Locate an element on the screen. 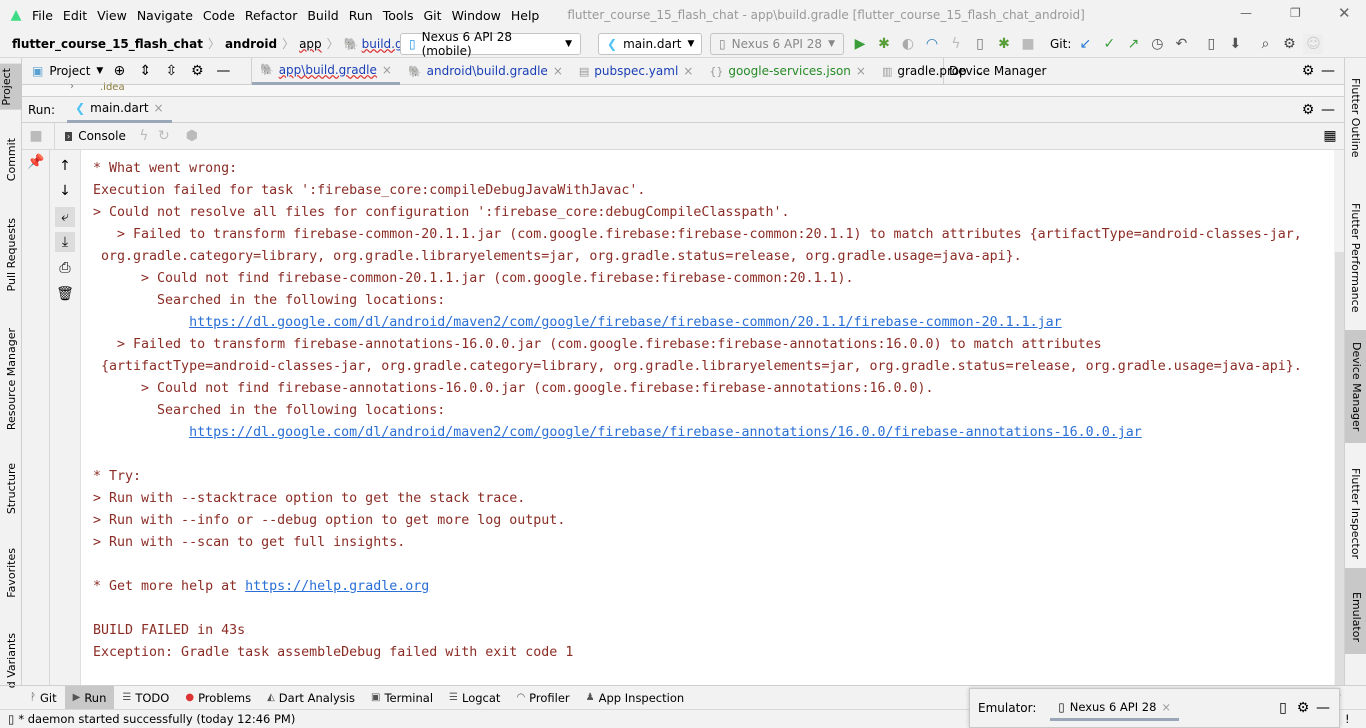  scroll-to-end-icon: ⤓ is located at coordinates (65, 242).